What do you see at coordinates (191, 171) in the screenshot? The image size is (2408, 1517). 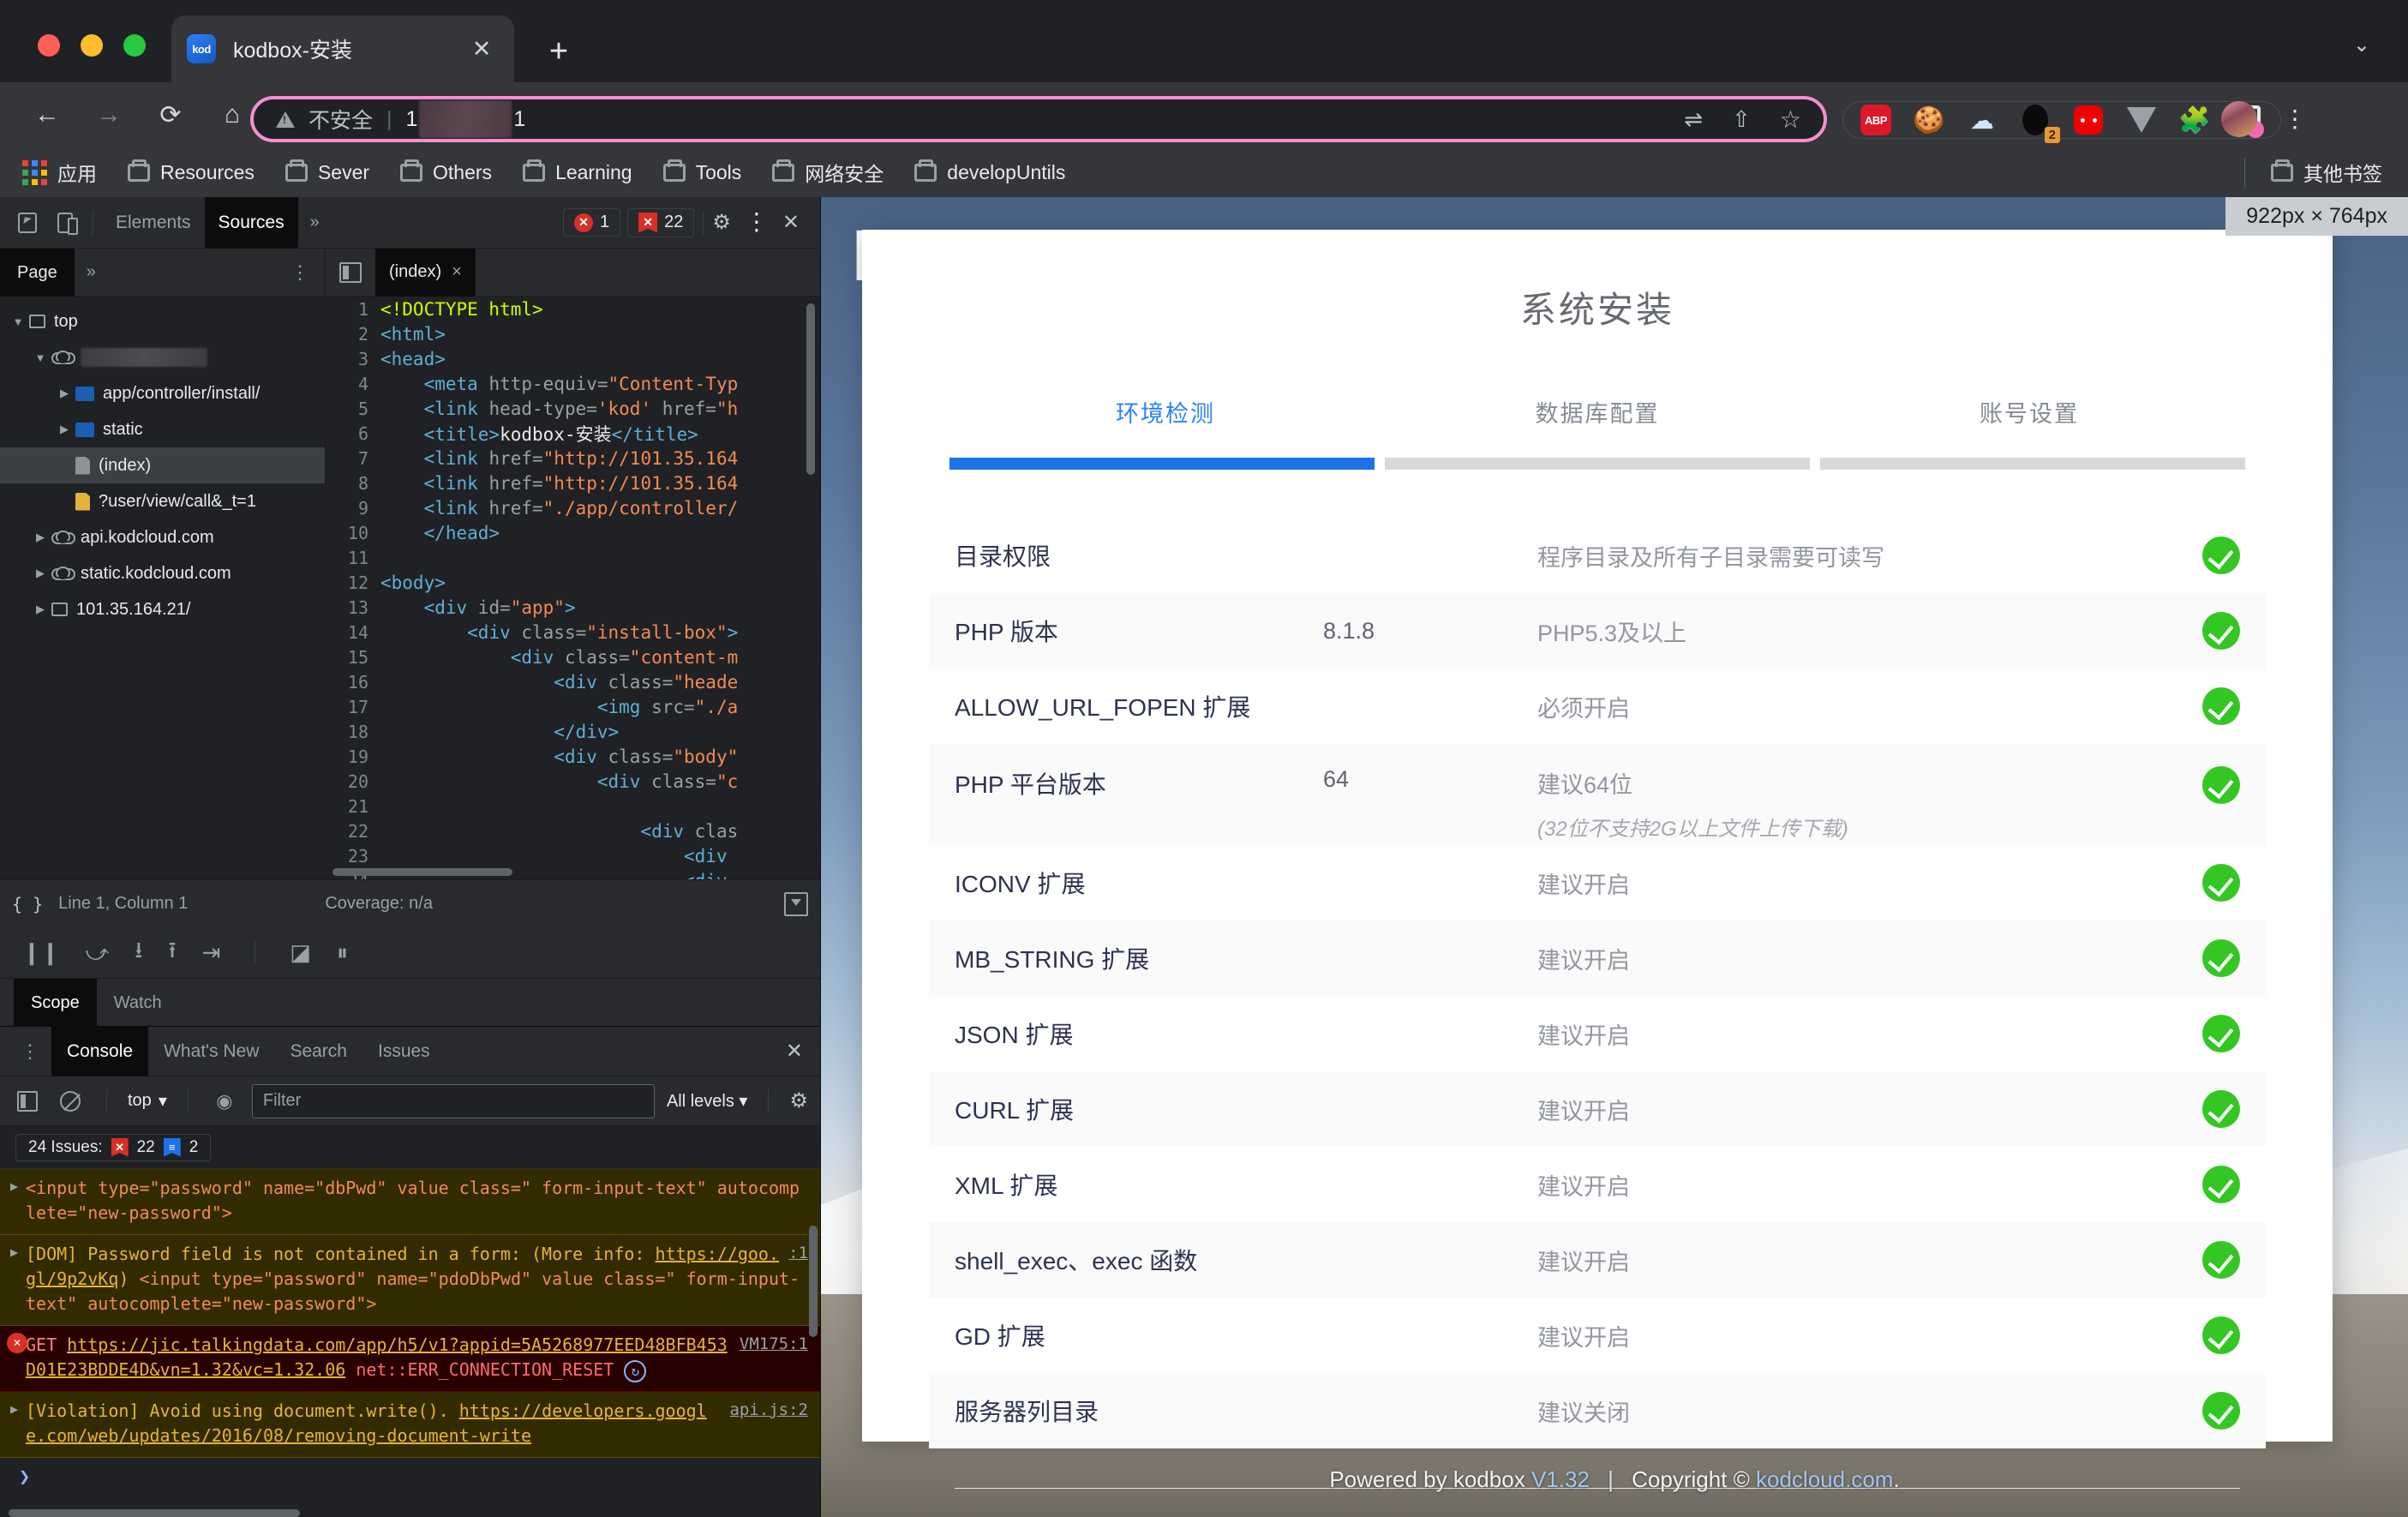 I see `bookmark-resources: Resources` at bounding box center [191, 171].